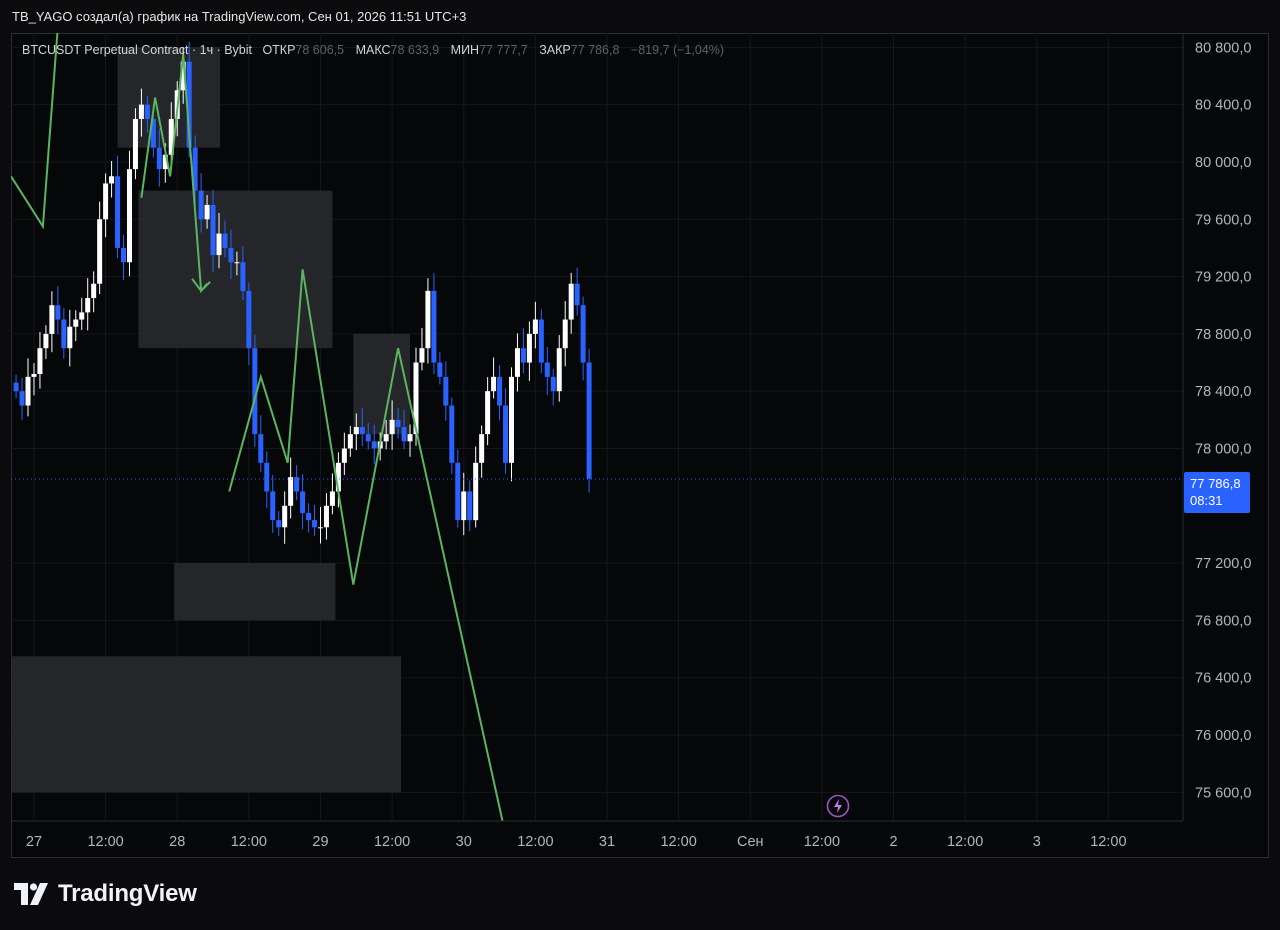 The width and height of the screenshot is (1280, 930). What do you see at coordinates (206, 50) in the screenshot?
I see `interval-label: 1ч` at bounding box center [206, 50].